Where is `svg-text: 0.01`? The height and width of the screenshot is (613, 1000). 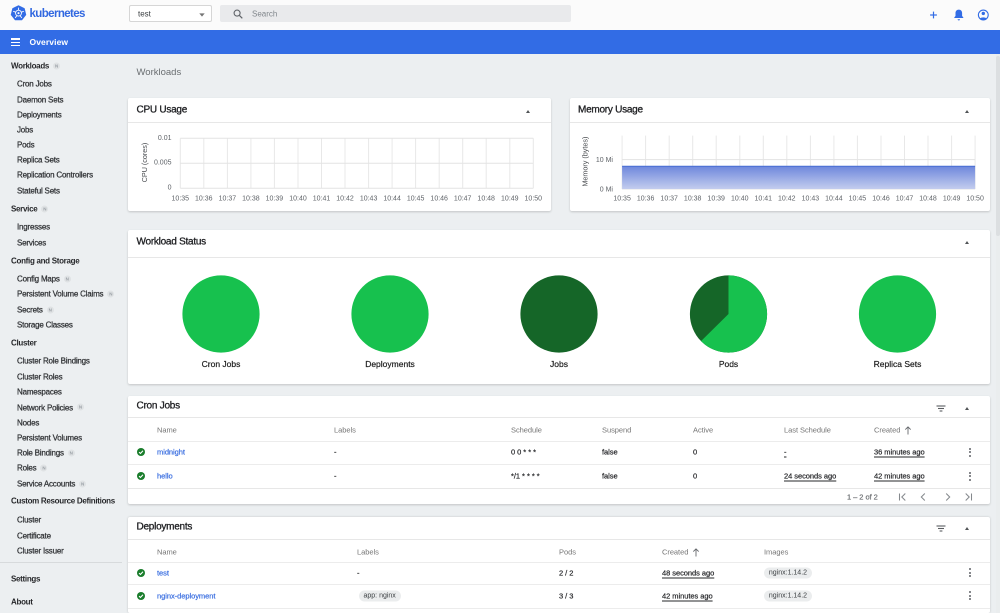 svg-text: 0.01 is located at coordinates (165, 138).